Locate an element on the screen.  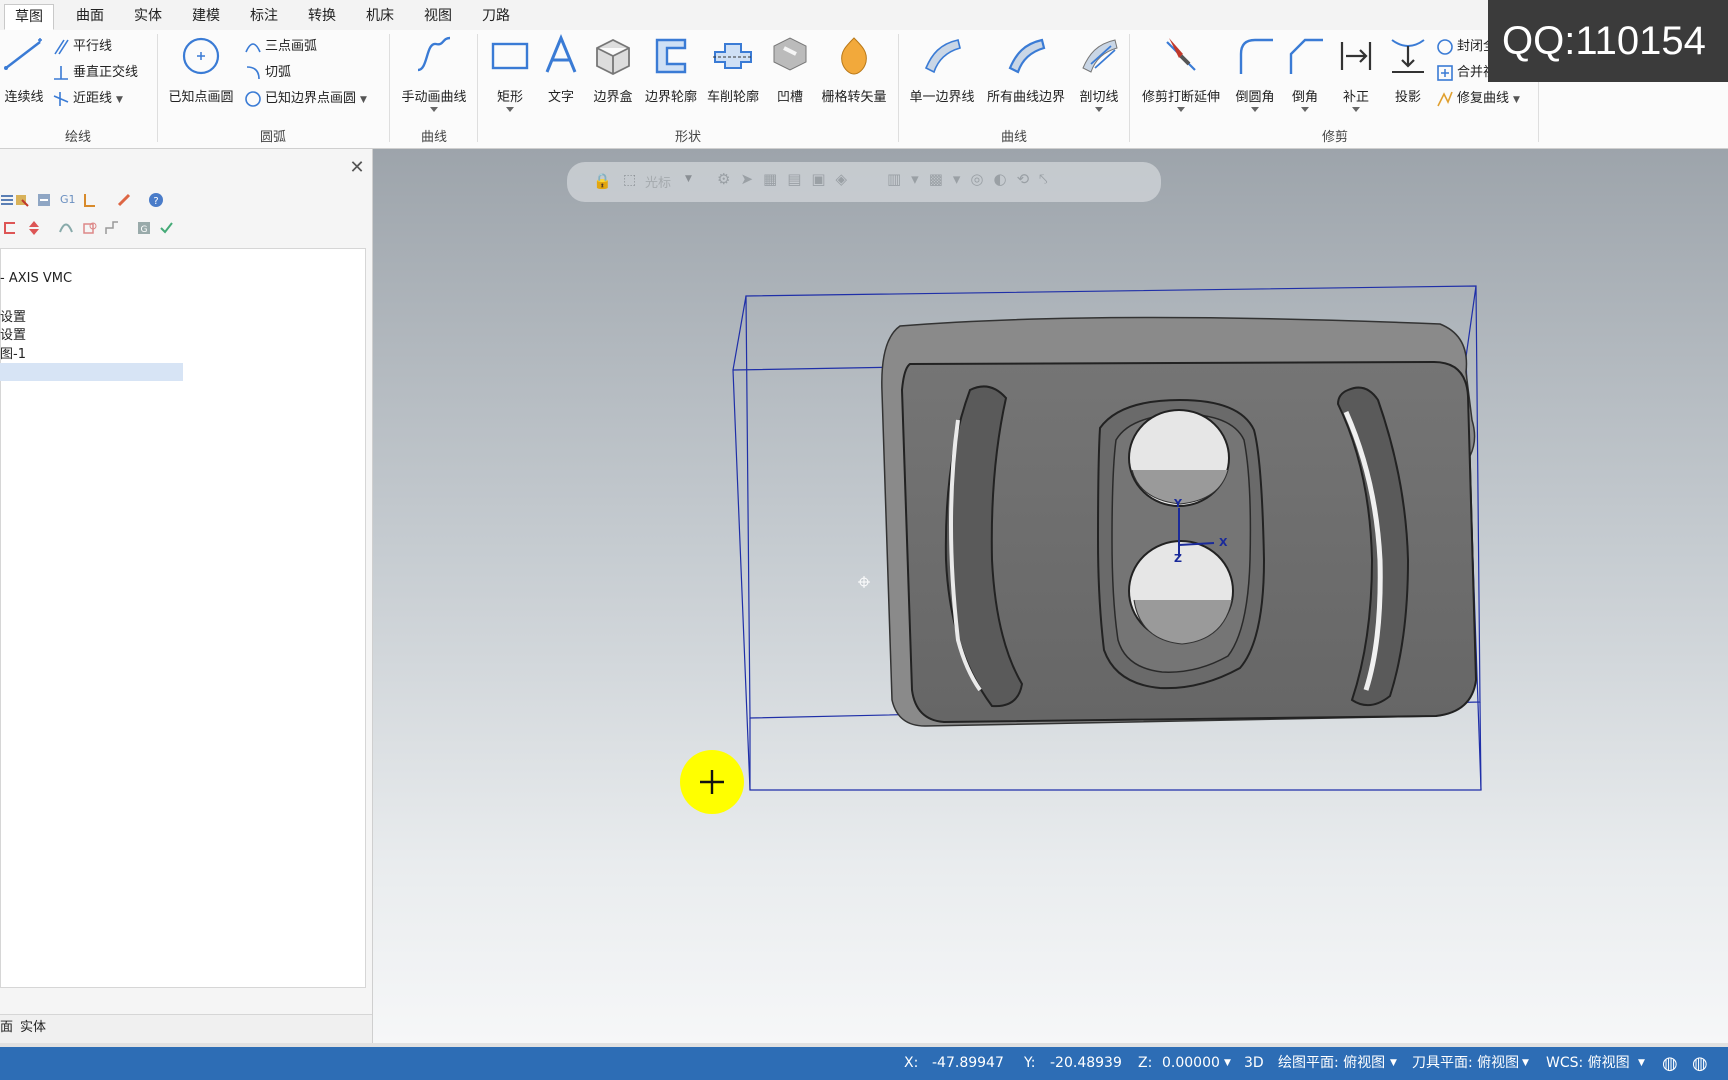
tab-annotate: 标注 is located at coordinates (264, 17).